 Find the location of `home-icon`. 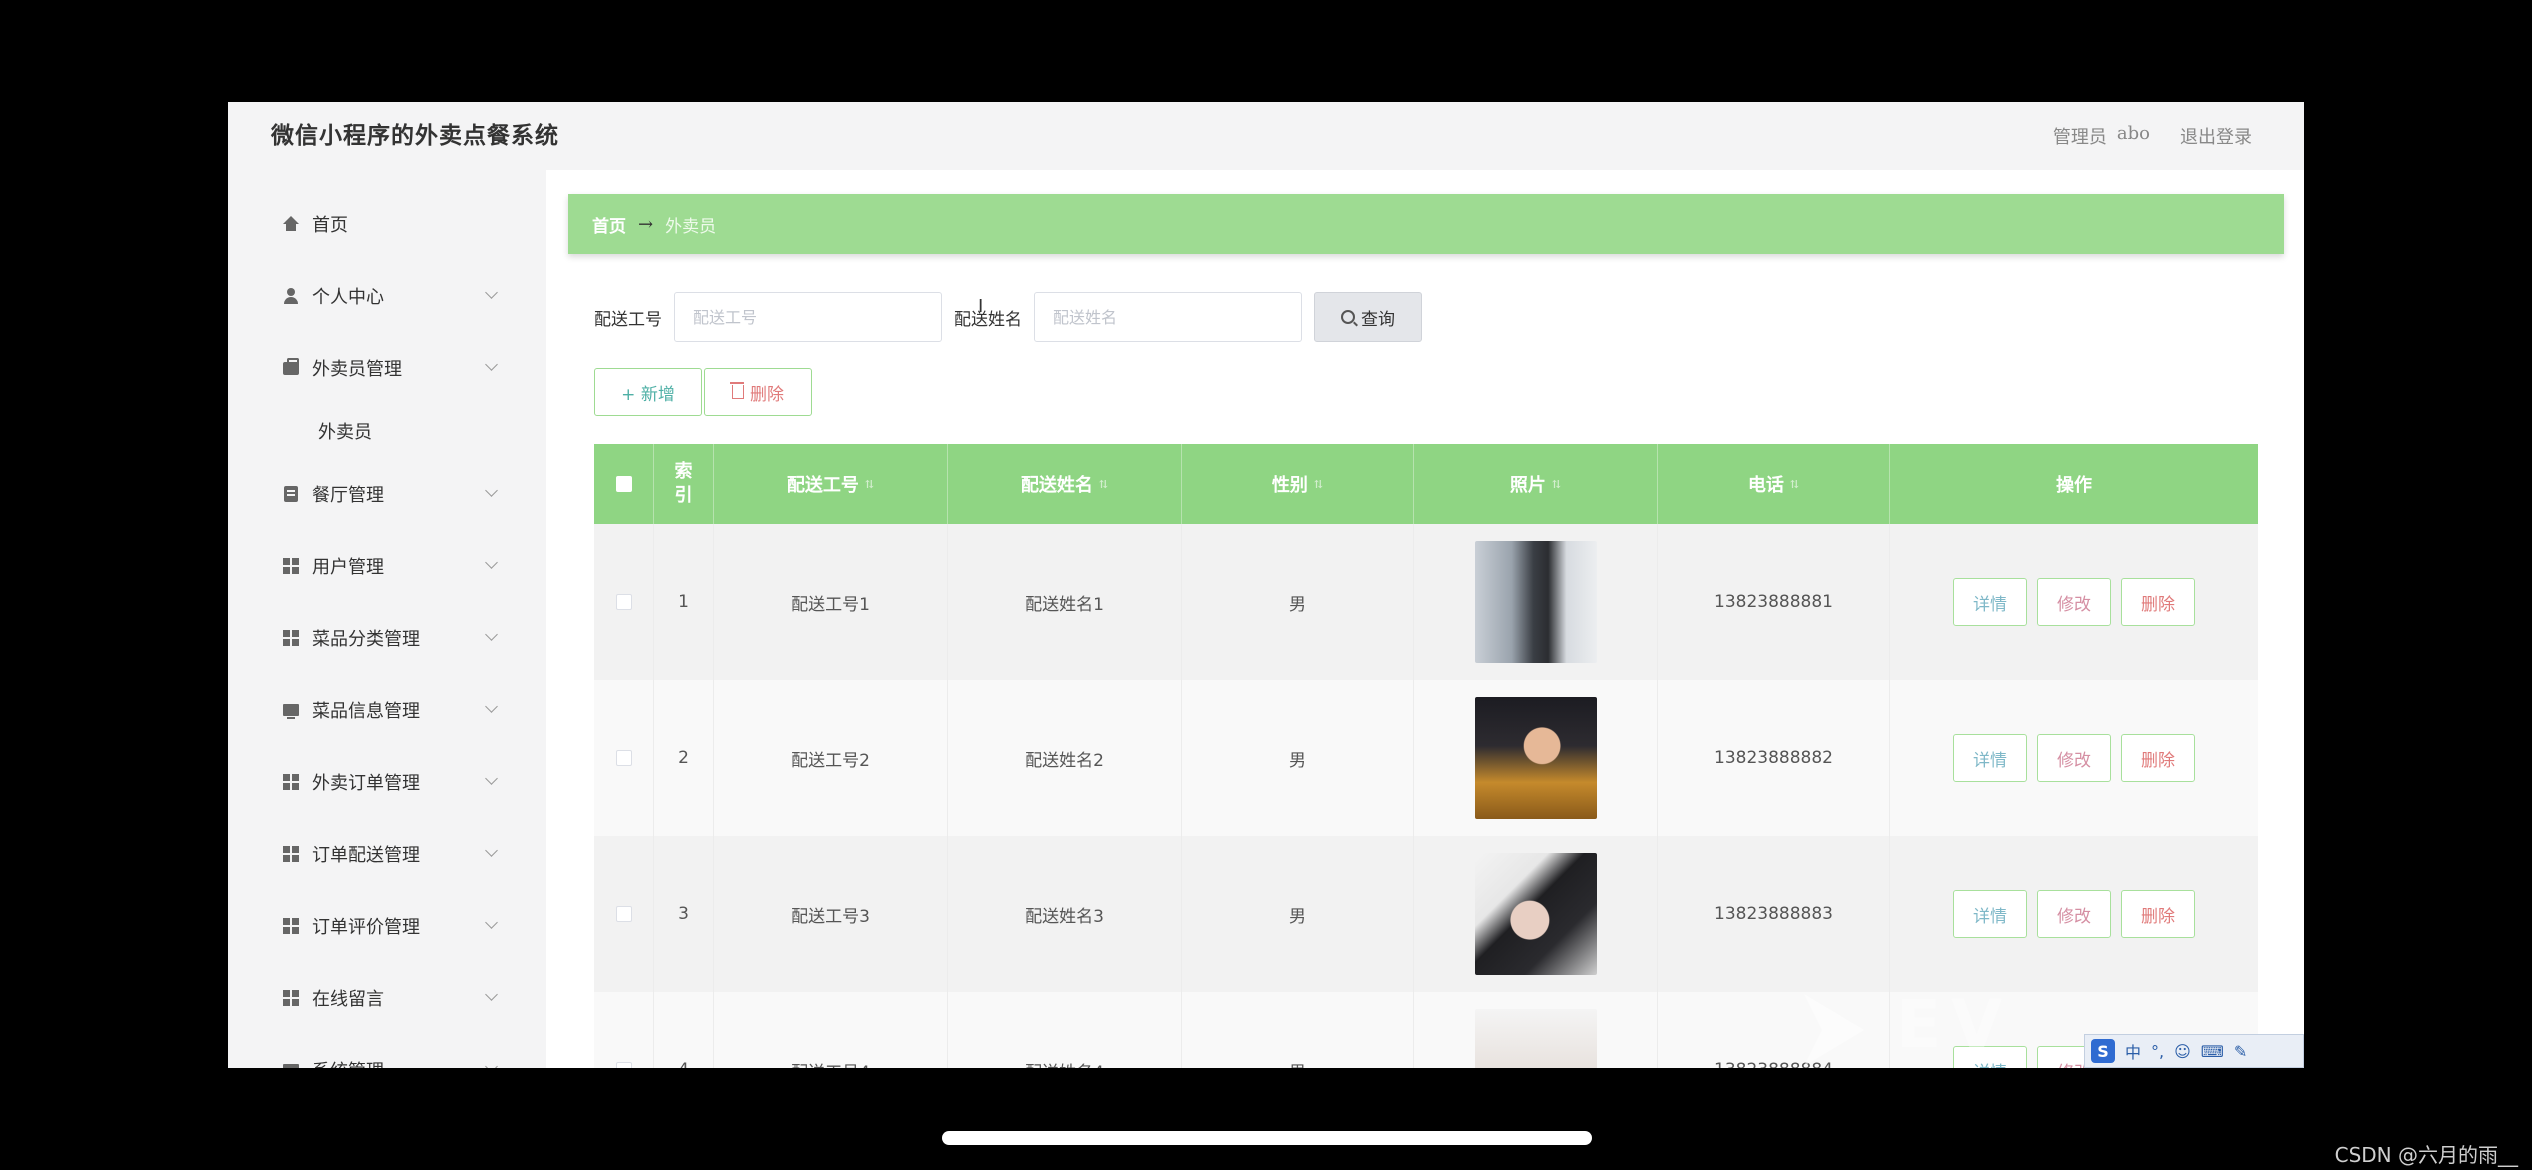

home-icon is located at coordinates (291, 224).